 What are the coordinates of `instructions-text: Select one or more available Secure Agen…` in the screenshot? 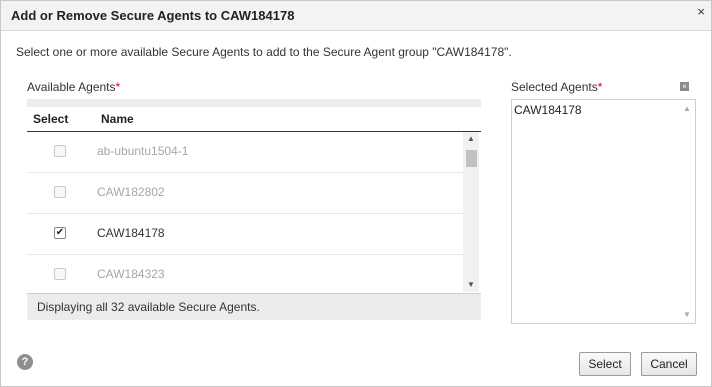 It's located at (264, 52).